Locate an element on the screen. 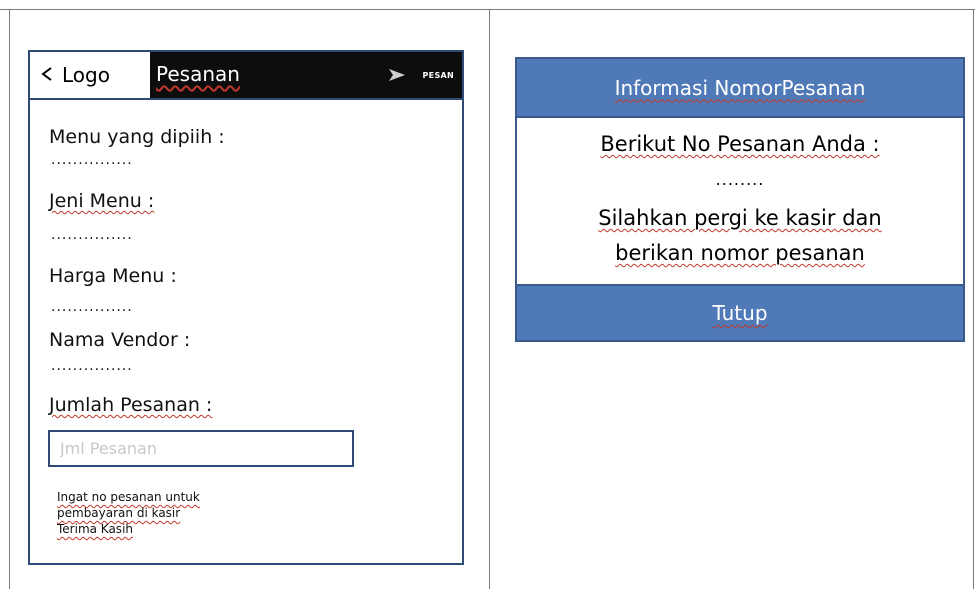  note-line: Terima Kasih is located at coordinates (95, 529).